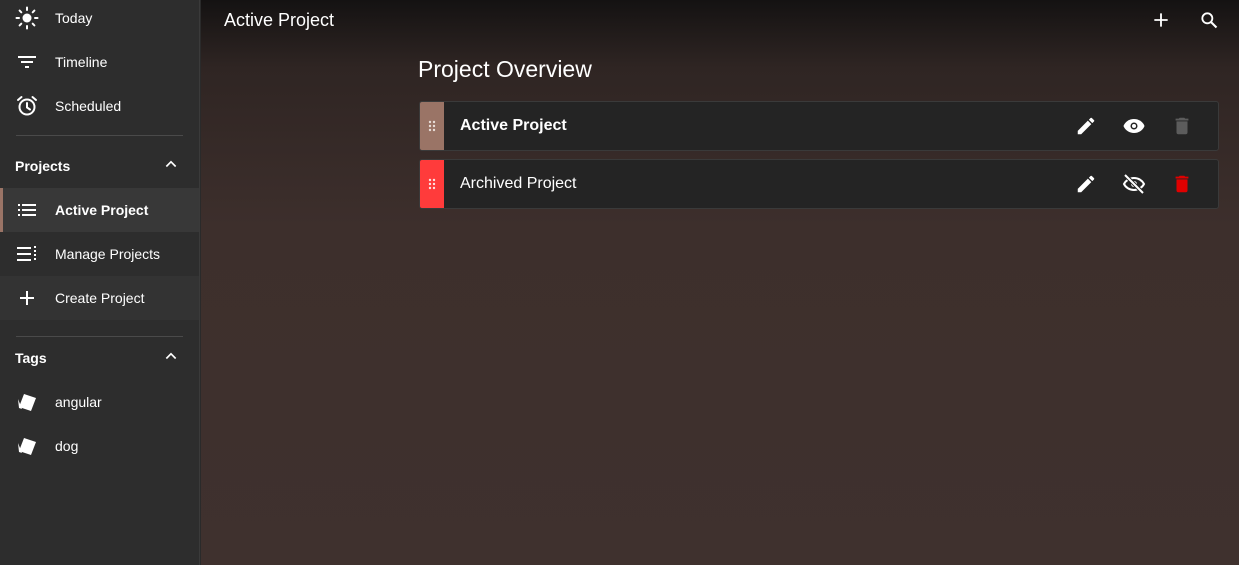 Image resolution: width=1239 pixels, height=565 pixels. Describe the element at coordinates (279, 20) in the screenshot. I see `header-title: Active Project` at that location.